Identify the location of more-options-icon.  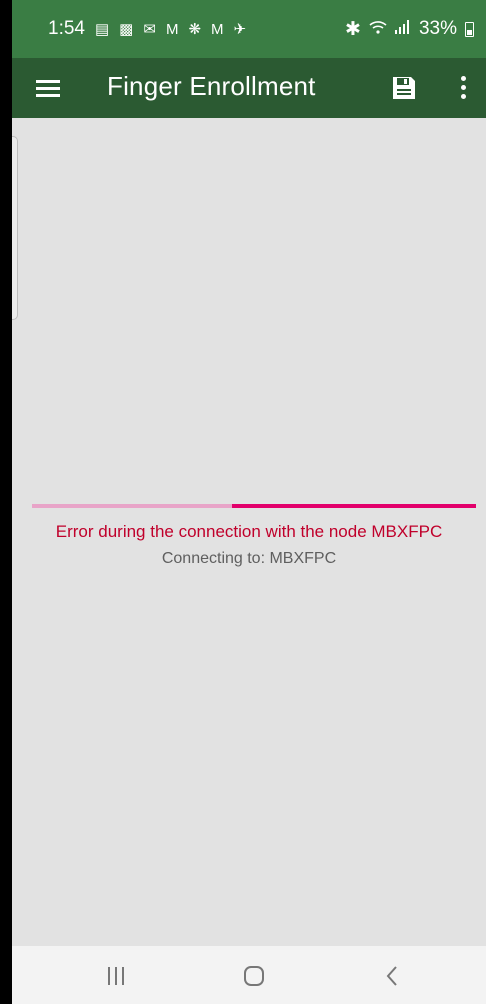
(464, 88).